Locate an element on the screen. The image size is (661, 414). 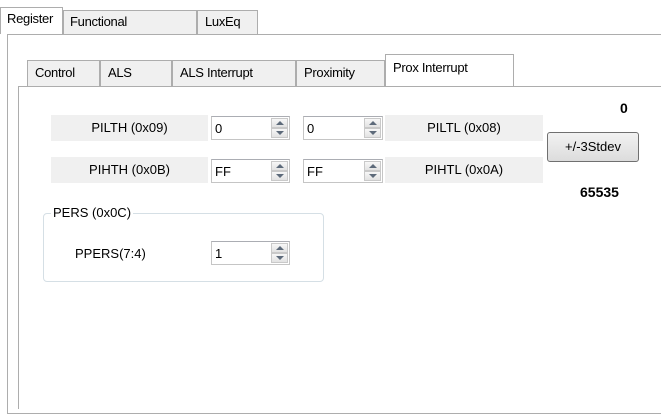
piltl-spinner is located at coordinates (343, 128).